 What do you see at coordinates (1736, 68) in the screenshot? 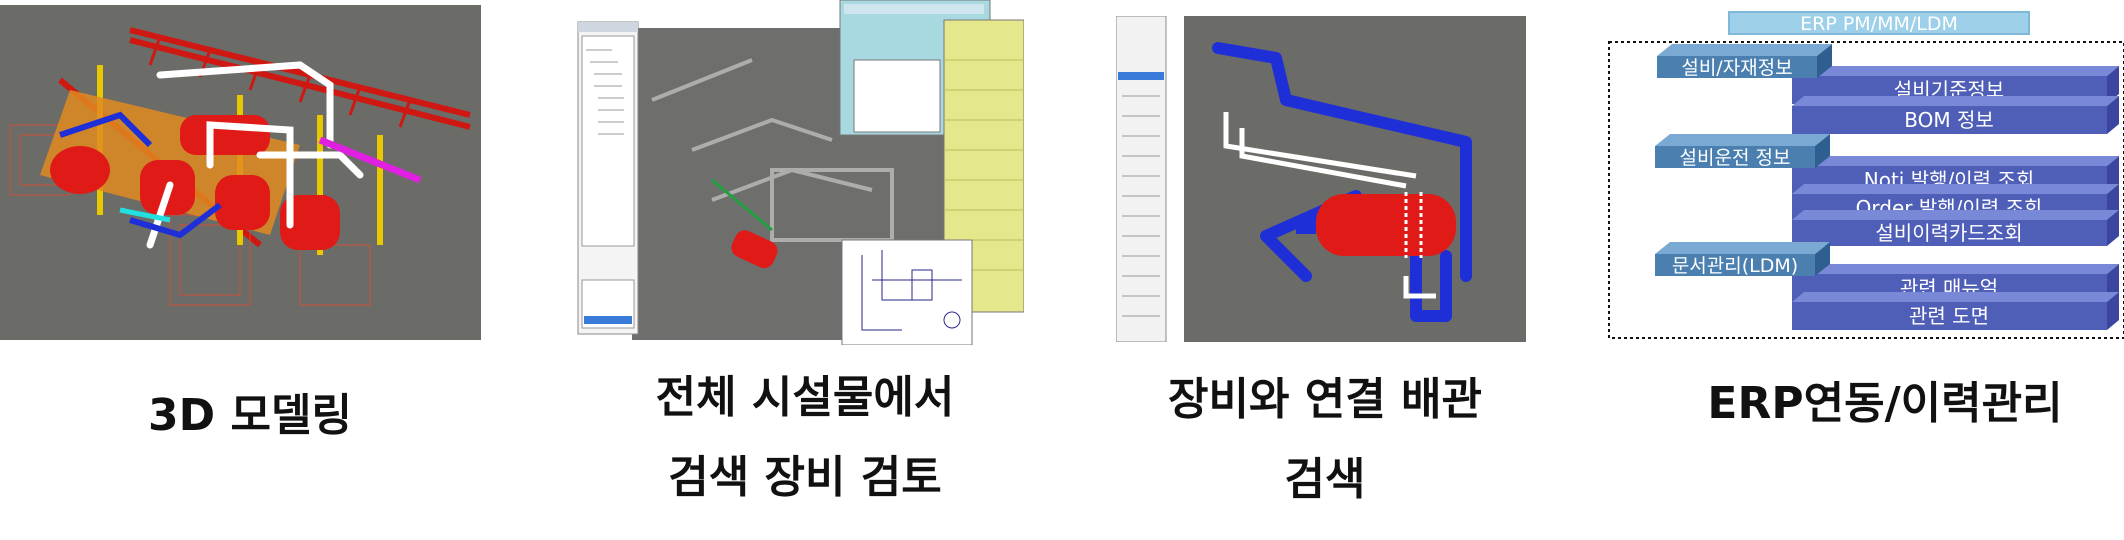
I see `header-equipment-material: 설비/자재정보` at bounding box center [1736, 68].